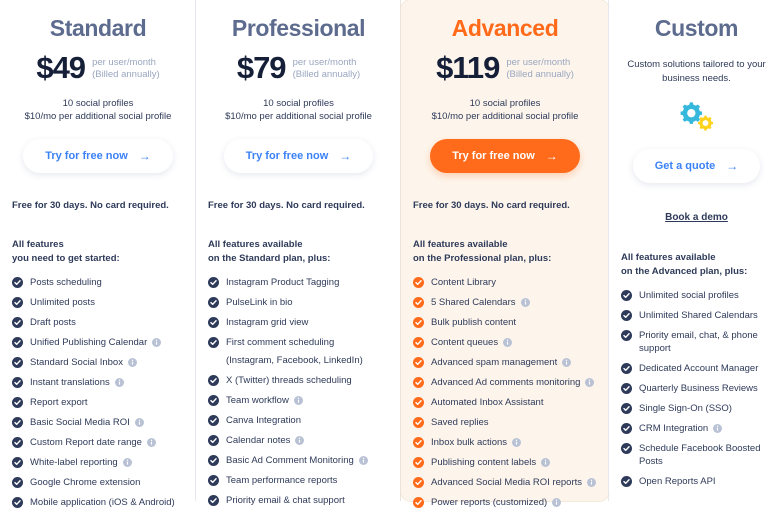 The height and width of the screenshot is (512, 784). I want to click on feature-text-wrap: Inbox bulk actions, so click(476, 442).